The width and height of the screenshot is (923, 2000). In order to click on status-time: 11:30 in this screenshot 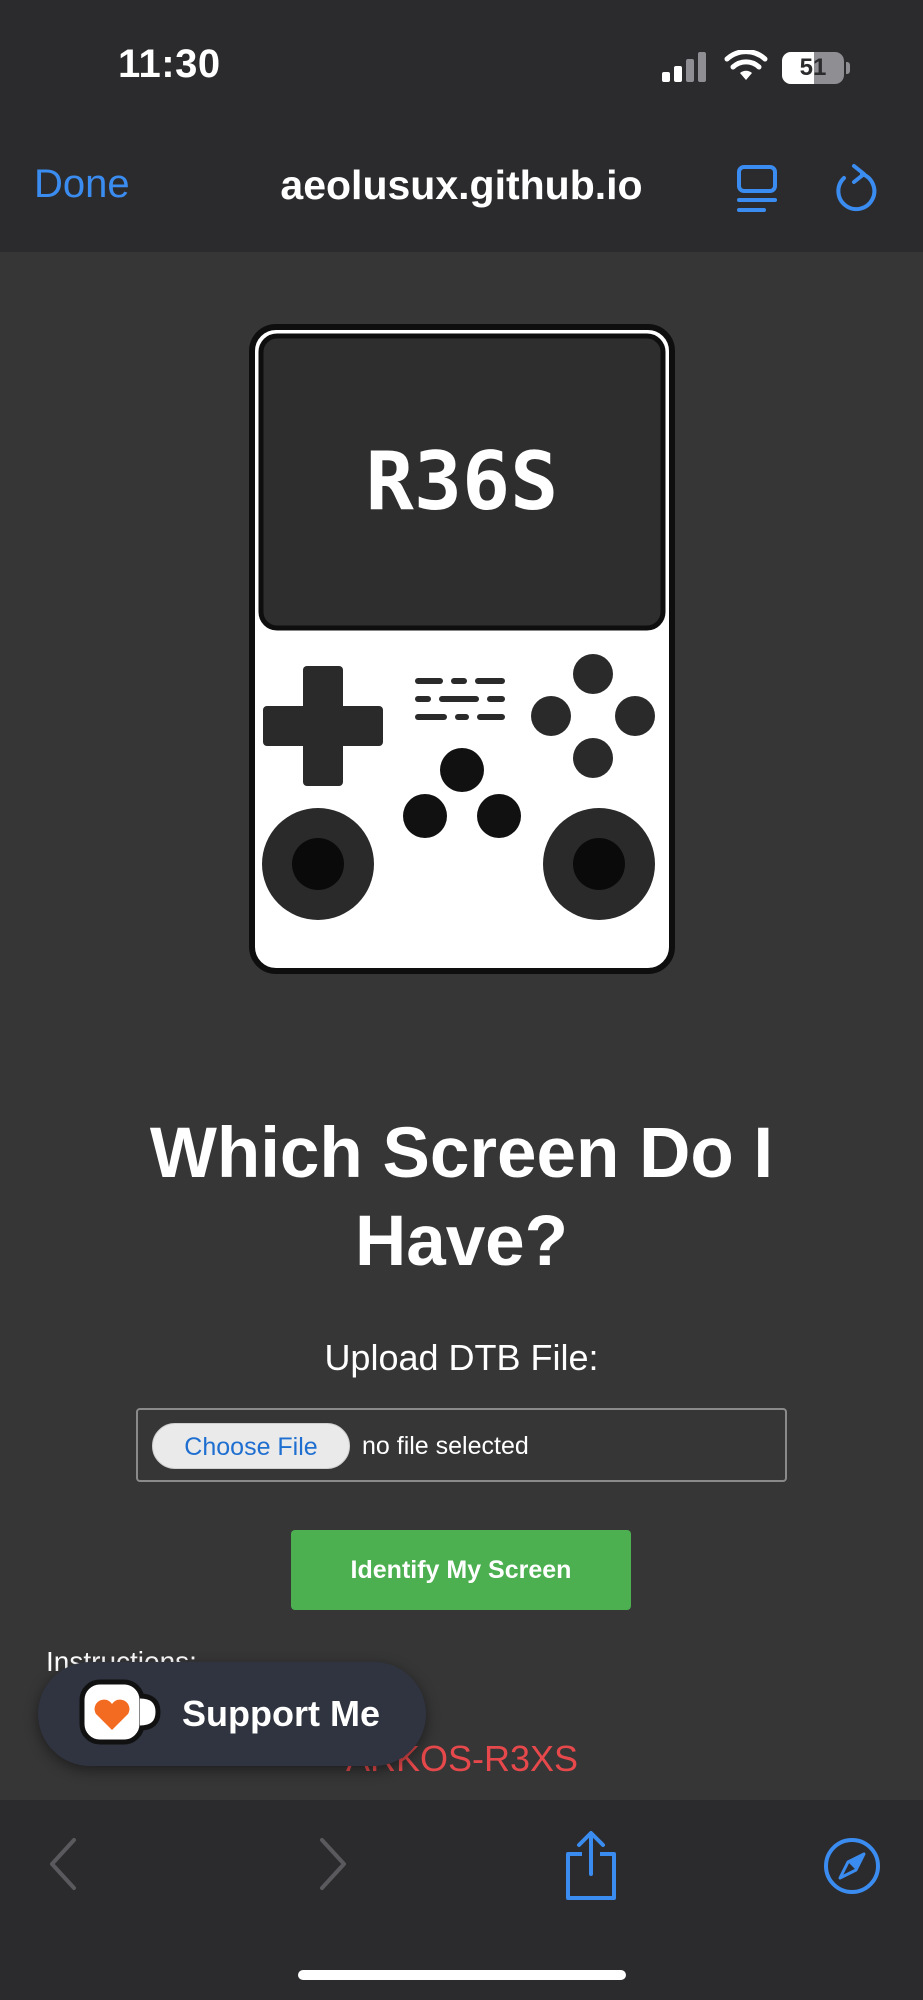, I will do `click(169, 64)`.